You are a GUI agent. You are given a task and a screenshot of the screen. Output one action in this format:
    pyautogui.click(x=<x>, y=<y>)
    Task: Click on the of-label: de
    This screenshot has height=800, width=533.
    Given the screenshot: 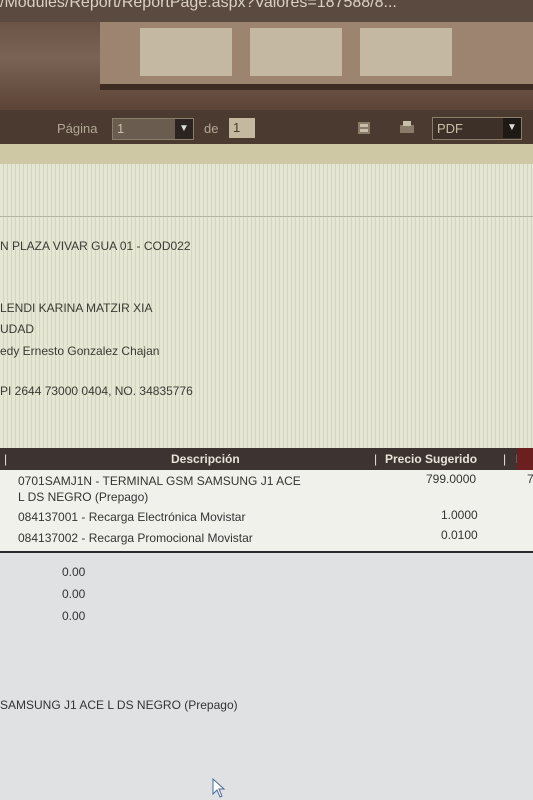 What is the action you would take?
    pyautogui.click(x=211, y=128)
    